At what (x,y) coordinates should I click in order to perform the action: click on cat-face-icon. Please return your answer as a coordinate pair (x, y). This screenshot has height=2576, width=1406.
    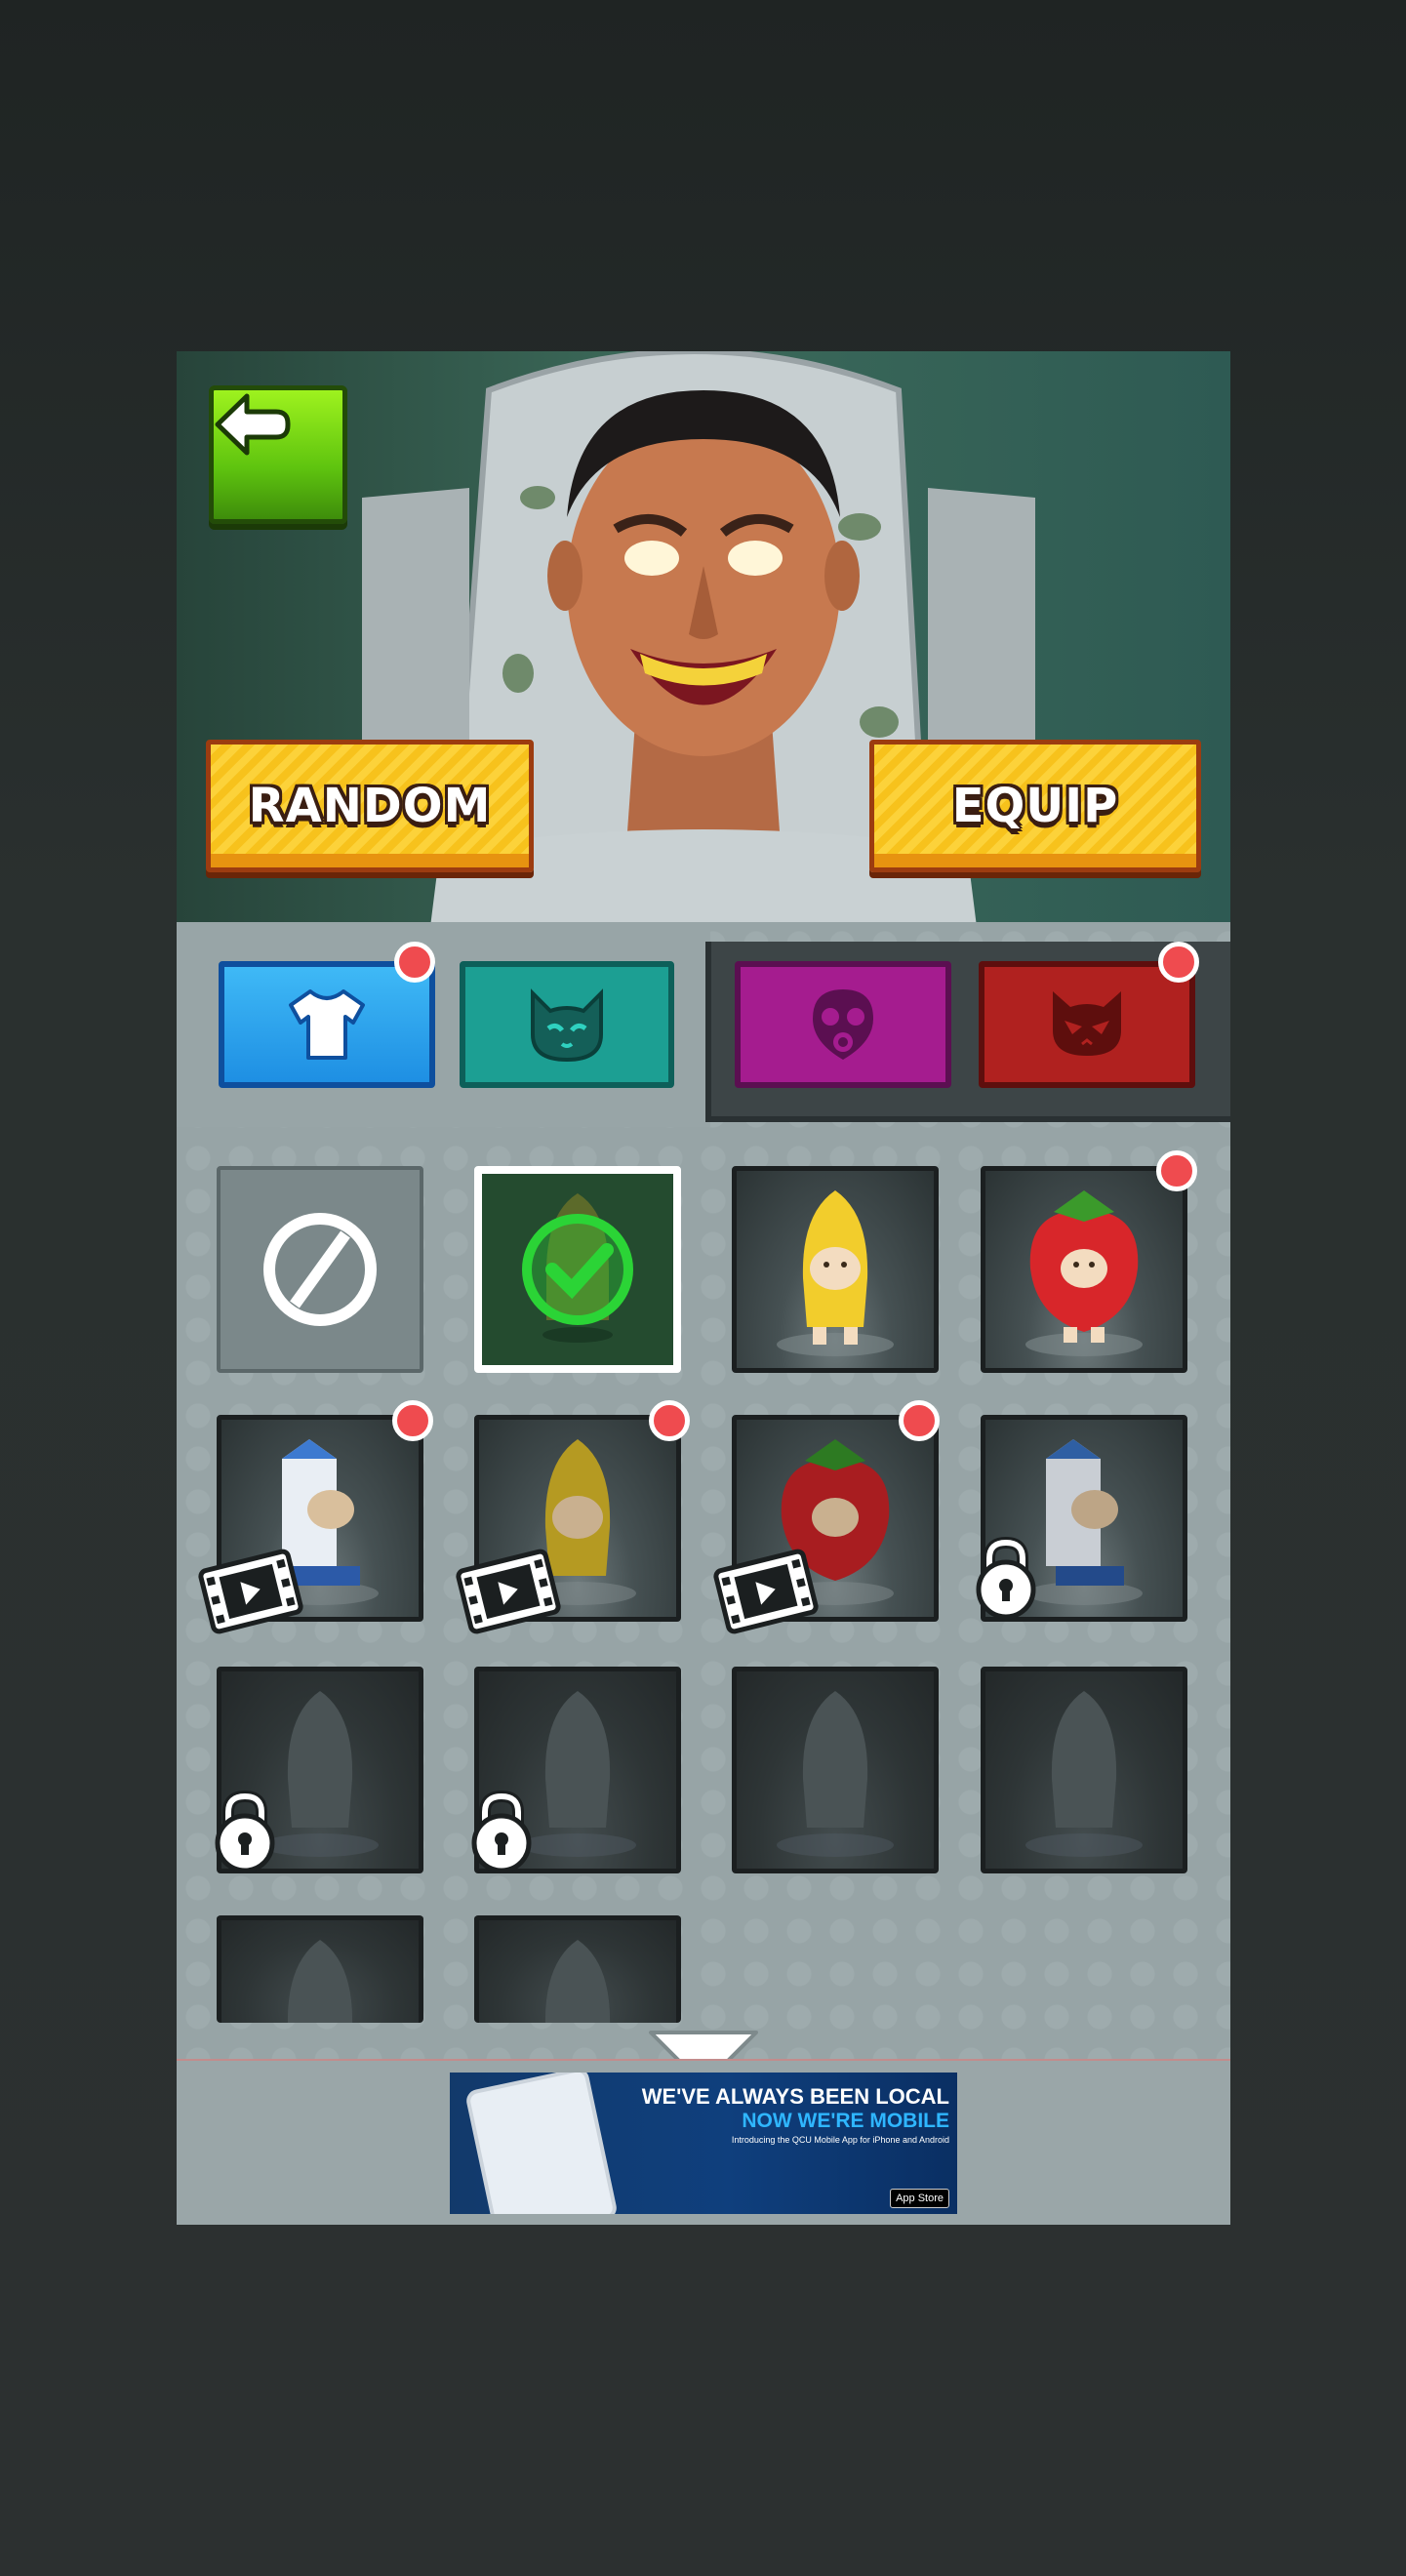
    Looking at the image, I should click on (567, 1025).